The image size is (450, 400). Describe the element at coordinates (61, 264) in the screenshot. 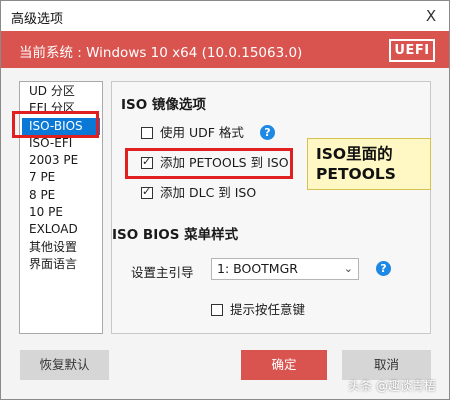

I see `sidebar-item-language: 界面语言` at that location.